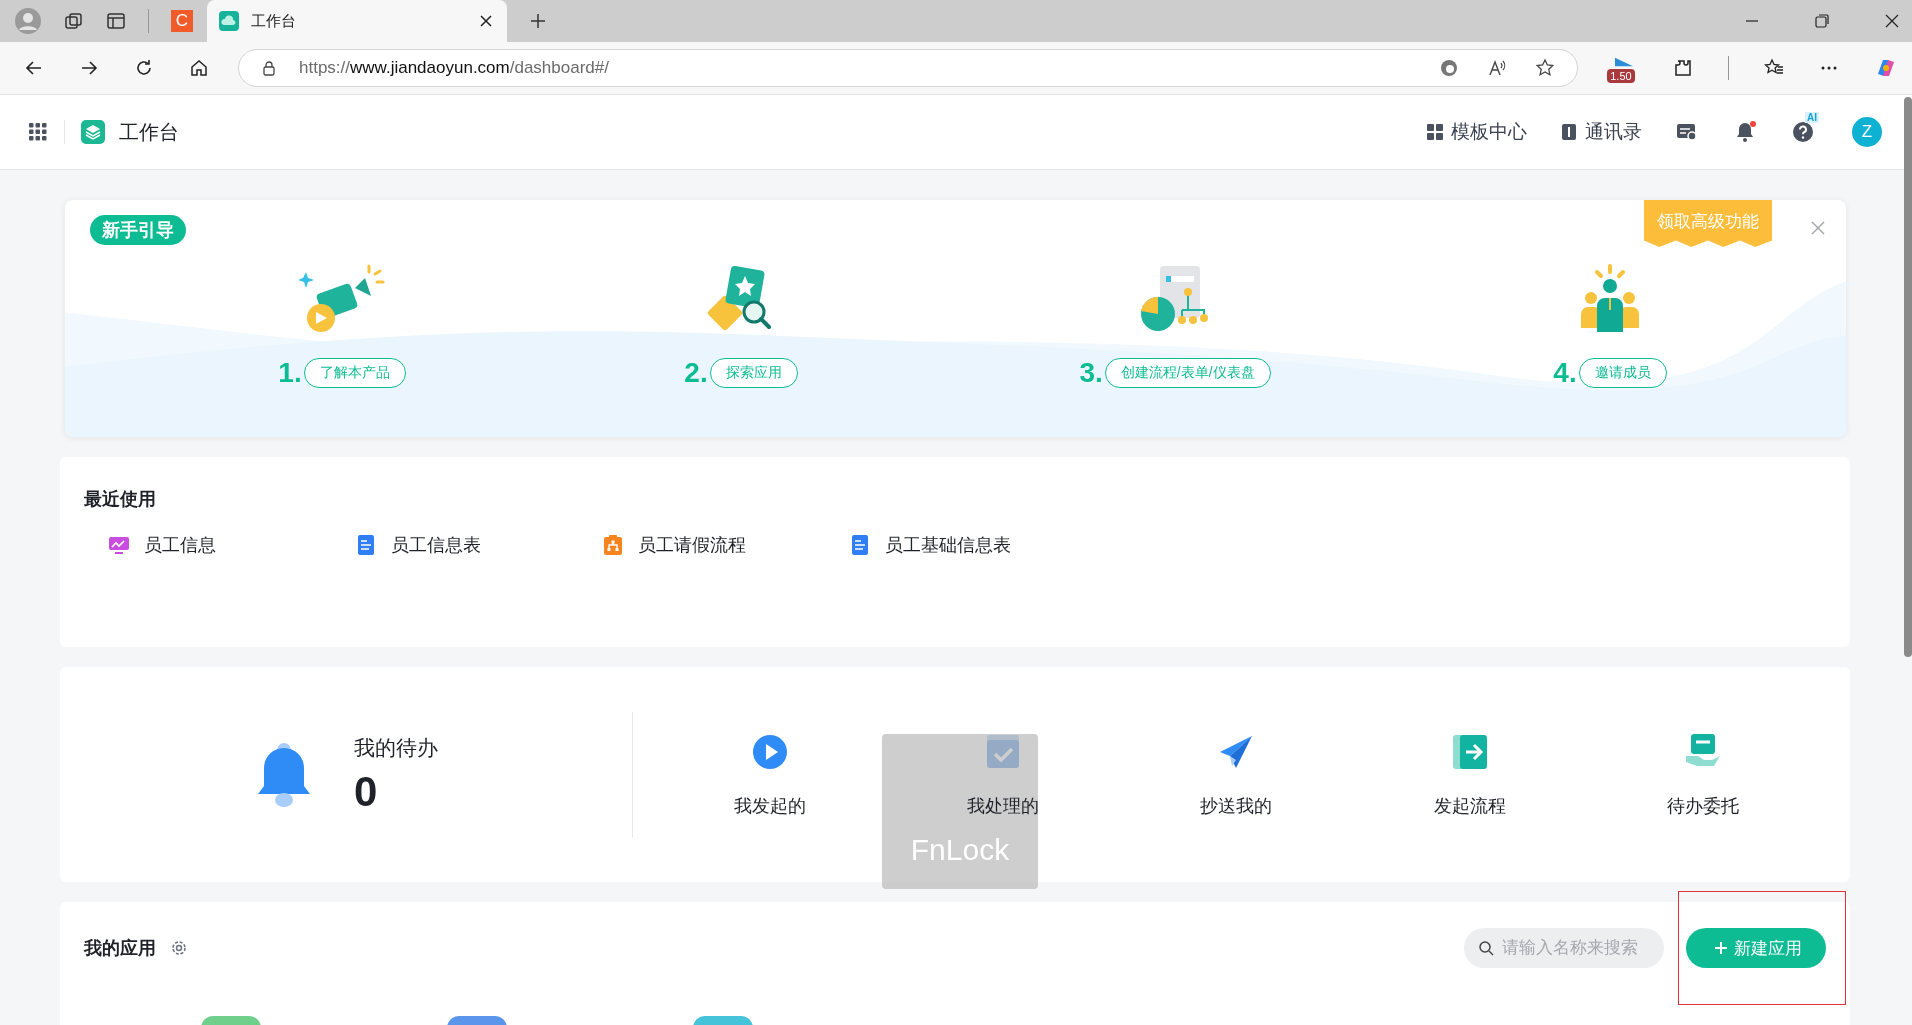  What do you see at coordinates (908, 68) in the screenshot?
I see `address-field: https://www.jiandaoyun.com/dashboard#/` at bounding box center [908, 68].